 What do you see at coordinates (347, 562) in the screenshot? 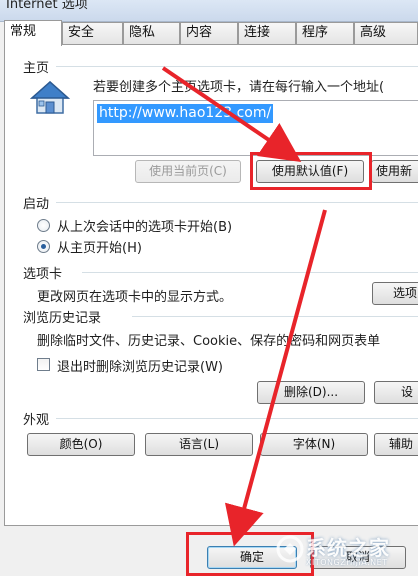
I see `watermark-subtext: XITONGZHIJIA.NET` at bounding box center [347, 562].